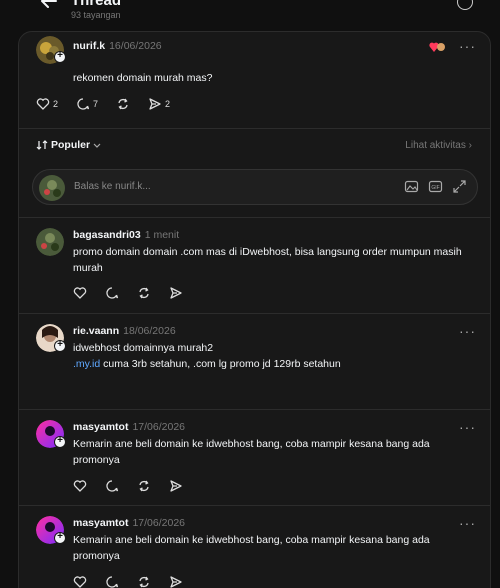 This screenshot has width=500, height=588. What do you see at coordinates (465, 5) in the screenshot?
I see `more-options-icon: ···` at bounding box center [465, 5].